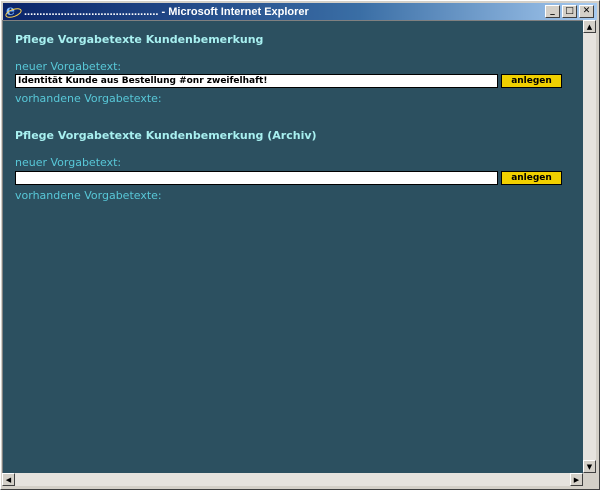  Describe the element at coordinates (68, 162) in the screenshot. I see `archive-new-text-label: neuer Vorgabetext:` at that location.